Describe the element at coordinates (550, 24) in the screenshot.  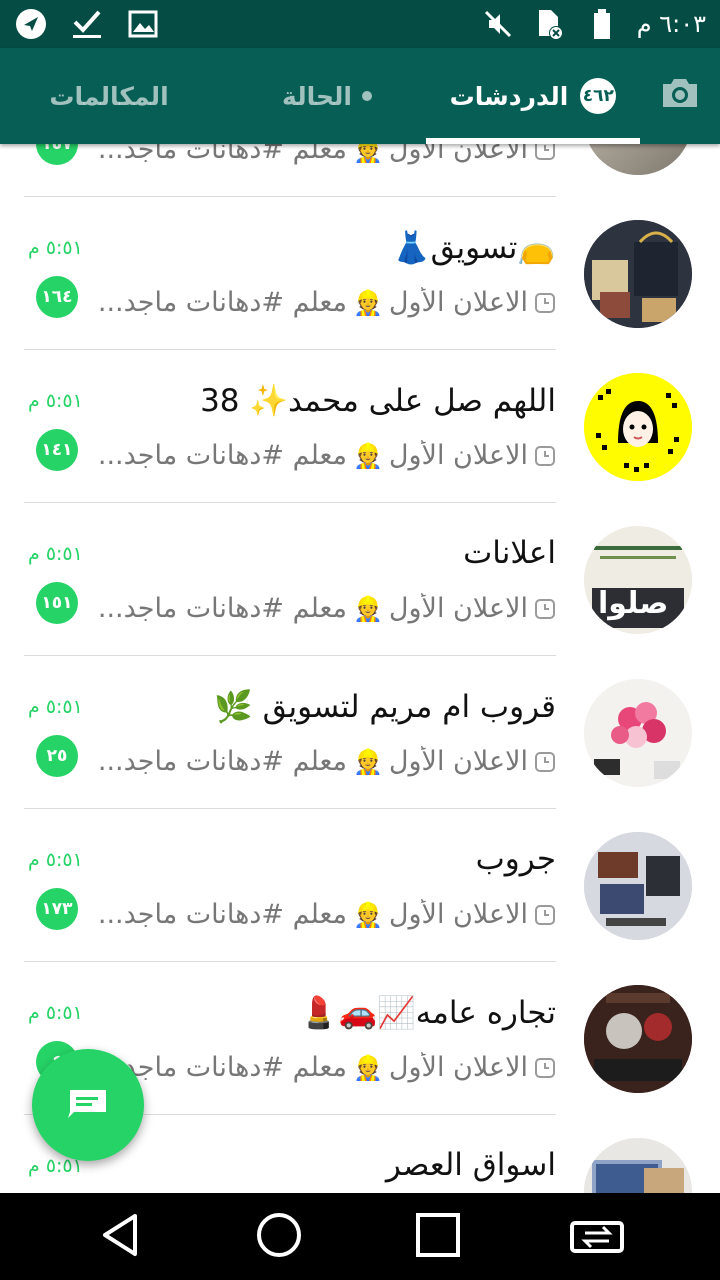
I see `file-error-icon` at that location.